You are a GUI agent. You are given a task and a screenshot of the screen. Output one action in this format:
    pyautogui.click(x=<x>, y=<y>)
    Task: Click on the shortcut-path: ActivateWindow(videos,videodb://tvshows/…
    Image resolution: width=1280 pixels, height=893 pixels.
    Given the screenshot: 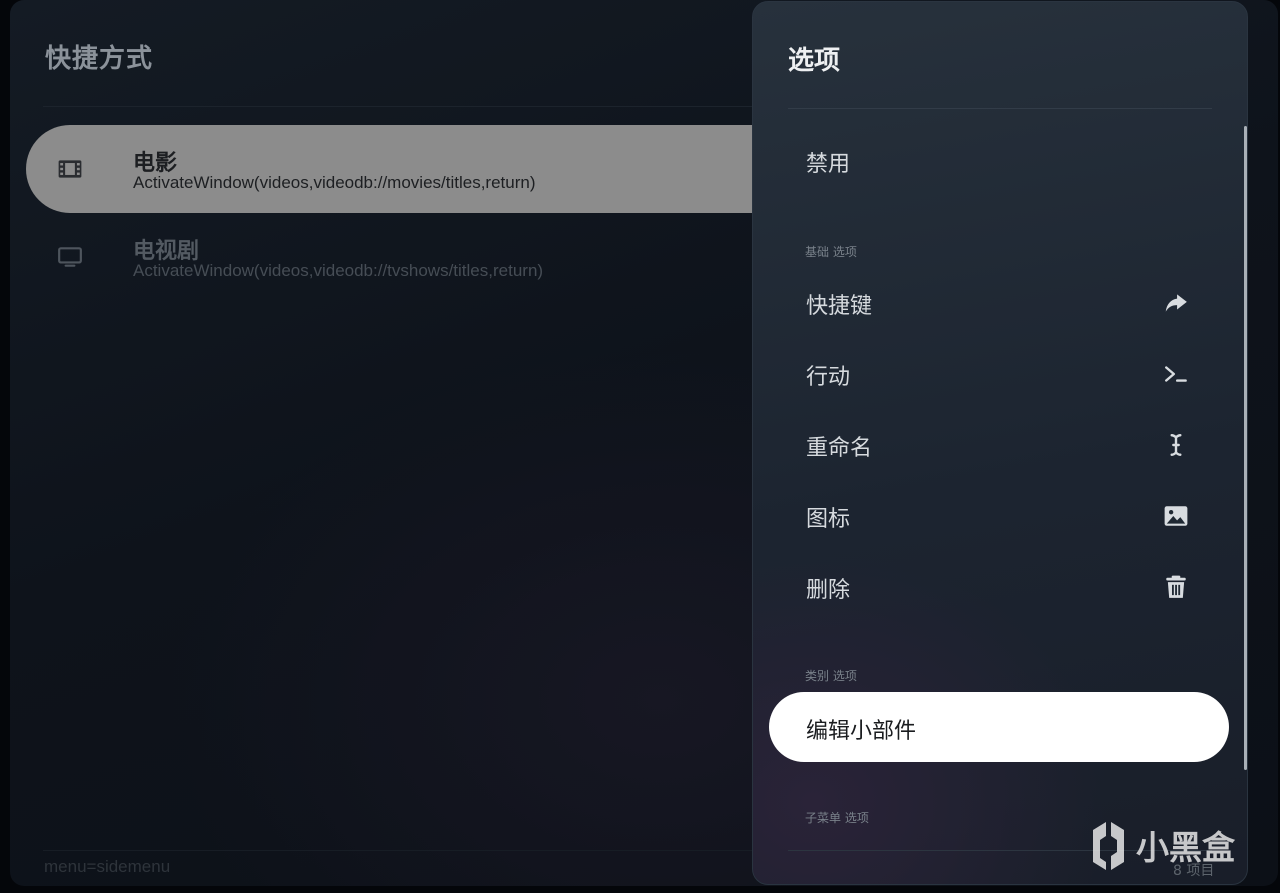 What is the action you would take?
    pyautogui.click(x=338, y=270)
    